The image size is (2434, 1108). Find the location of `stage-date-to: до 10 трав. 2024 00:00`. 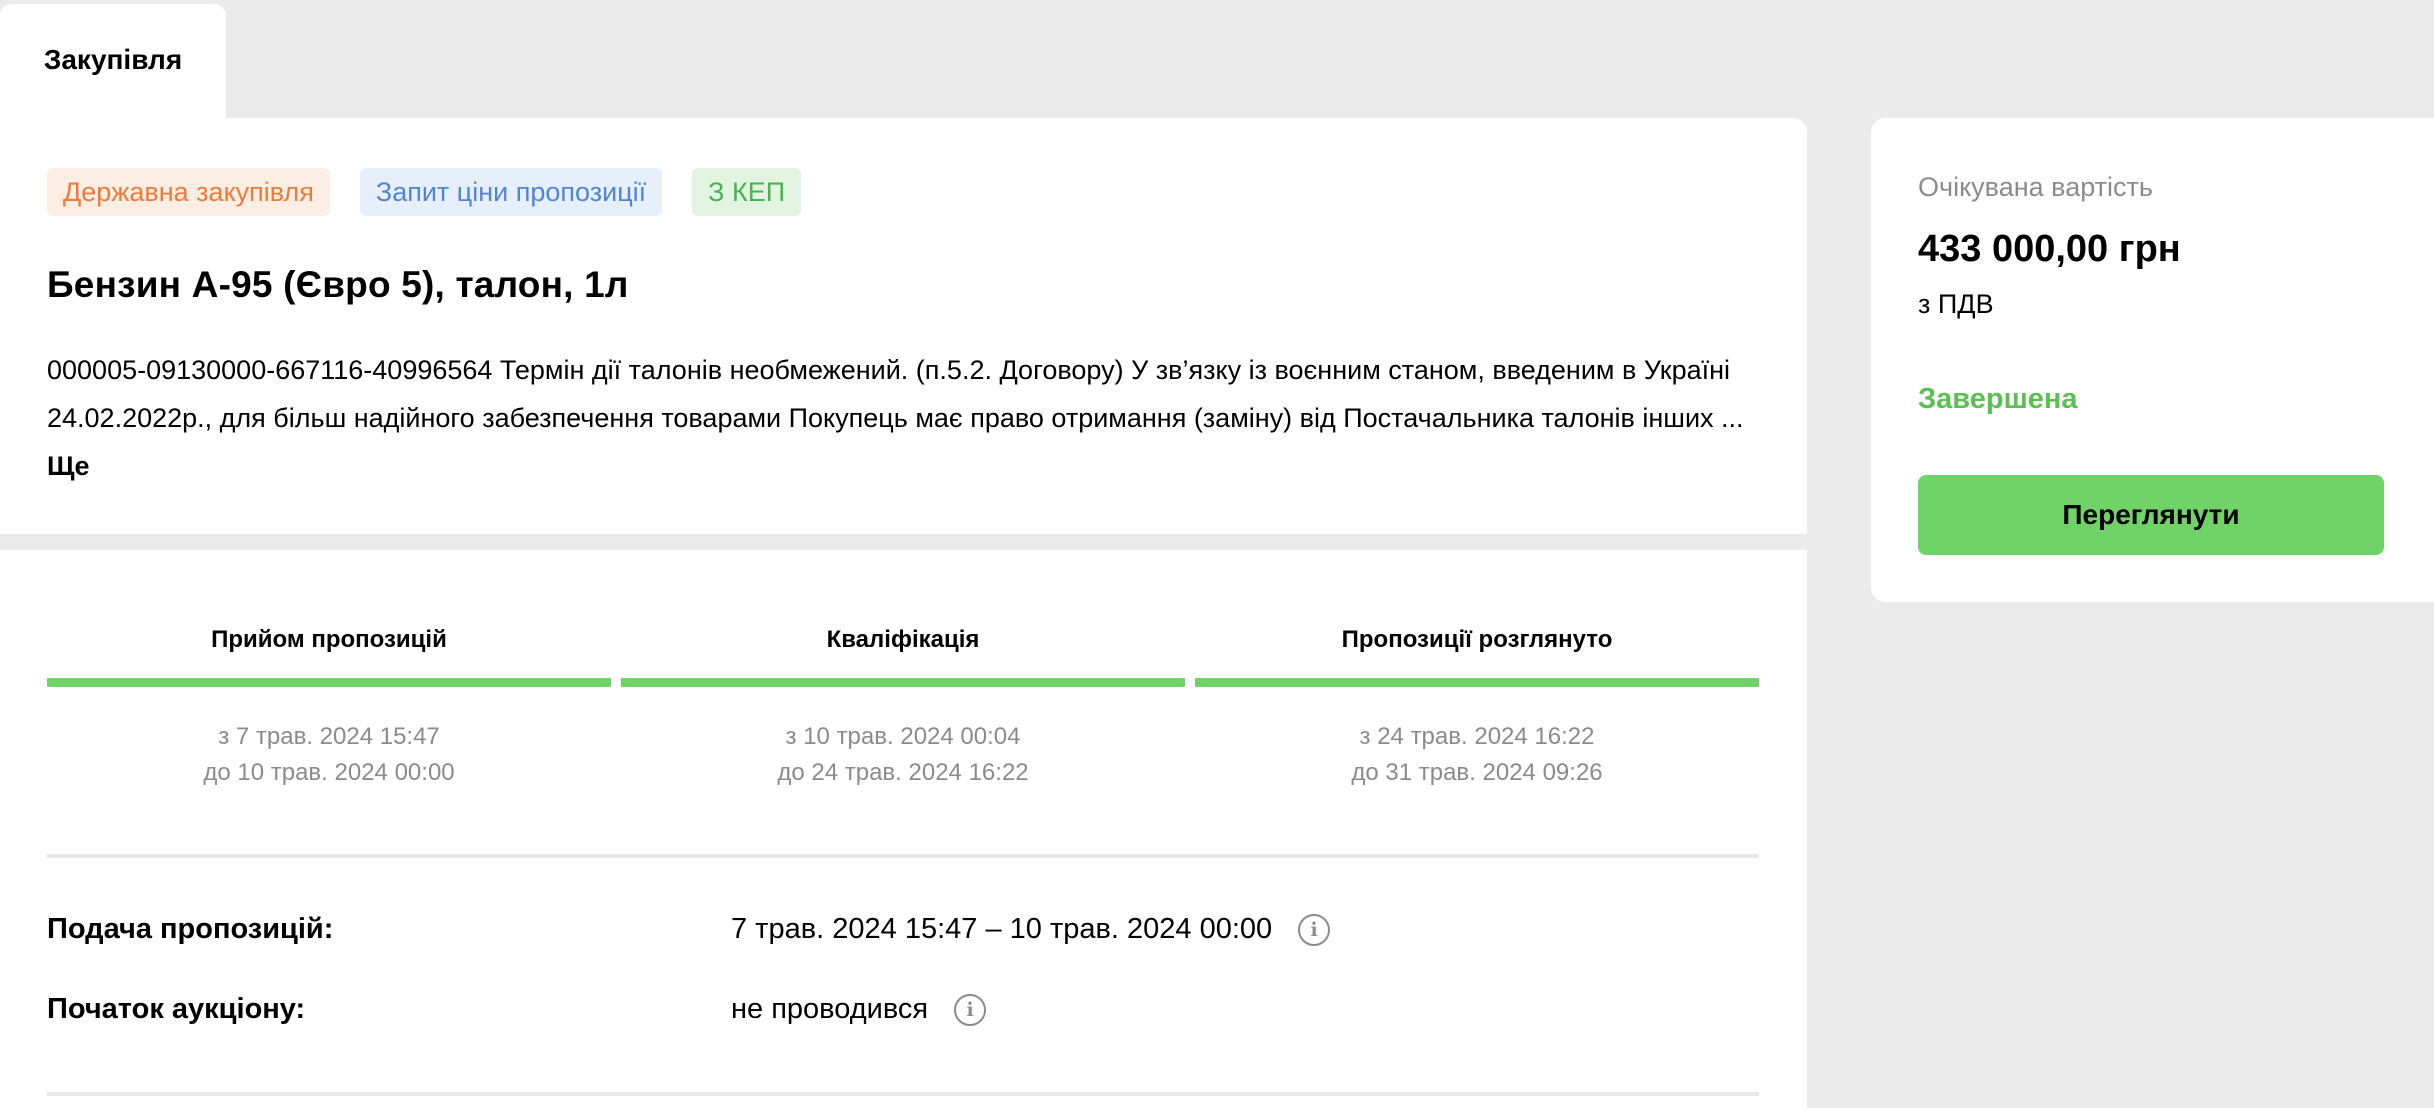

stage-date-to: до 10 трав. 2024 00:00 is located at coordinates (329, 772).